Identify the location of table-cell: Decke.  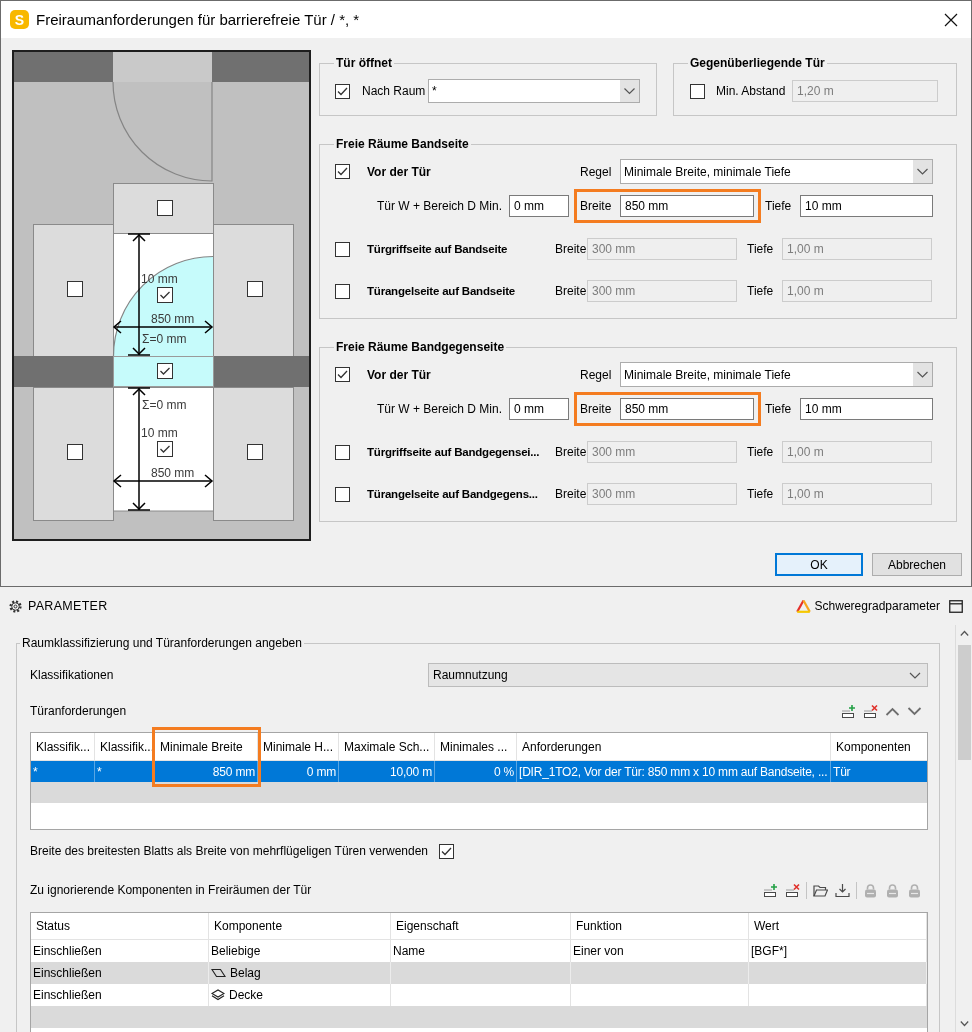
(246, 995).